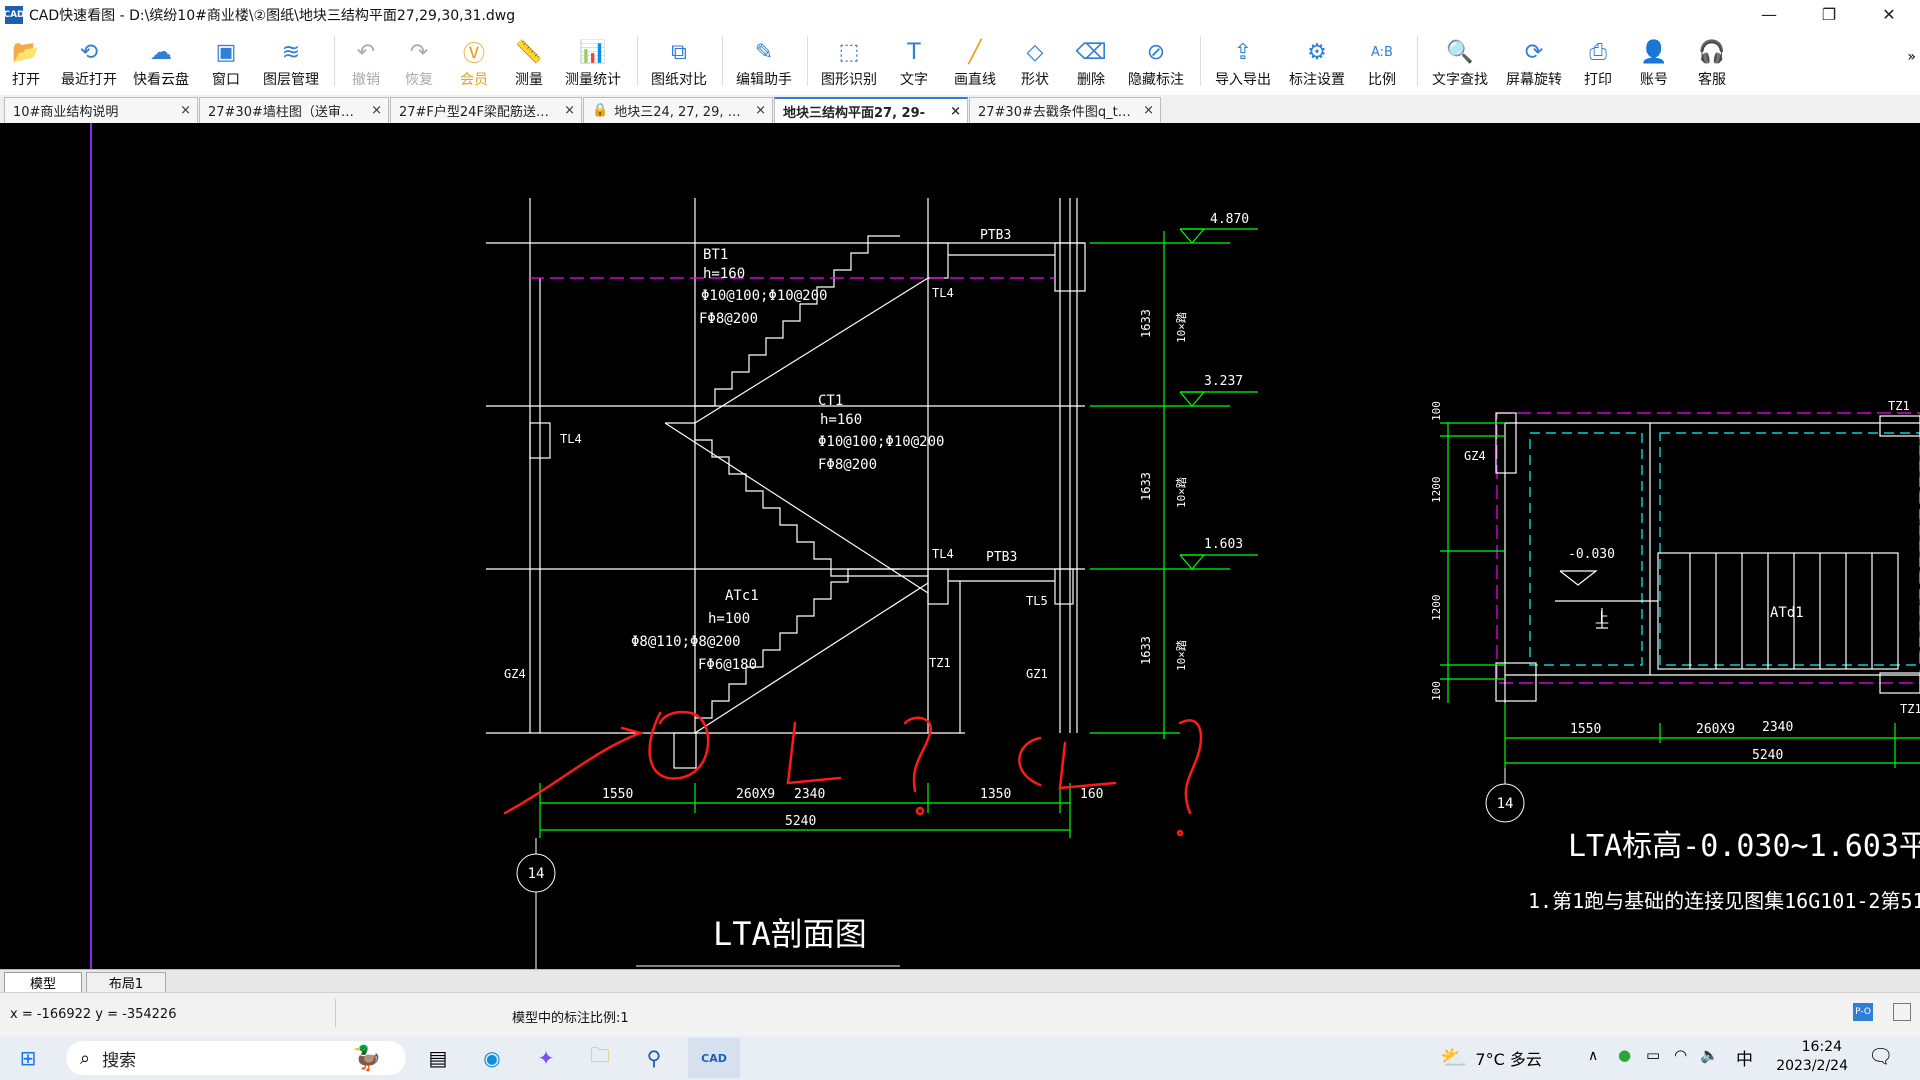 This screenshot has width=1920, height=1080. What do you see at coordinates (366, 52) in the screenshot?
I see `undo-icon: ↶` at bounding box center [366, 52].